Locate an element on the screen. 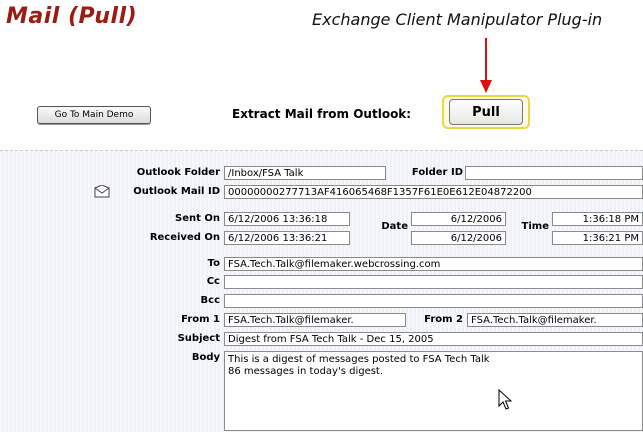 The height and width of the screenshot is (432, 643). extract-mail-label: Extract Mail from Outlook: is located at coordinates (322, 114).